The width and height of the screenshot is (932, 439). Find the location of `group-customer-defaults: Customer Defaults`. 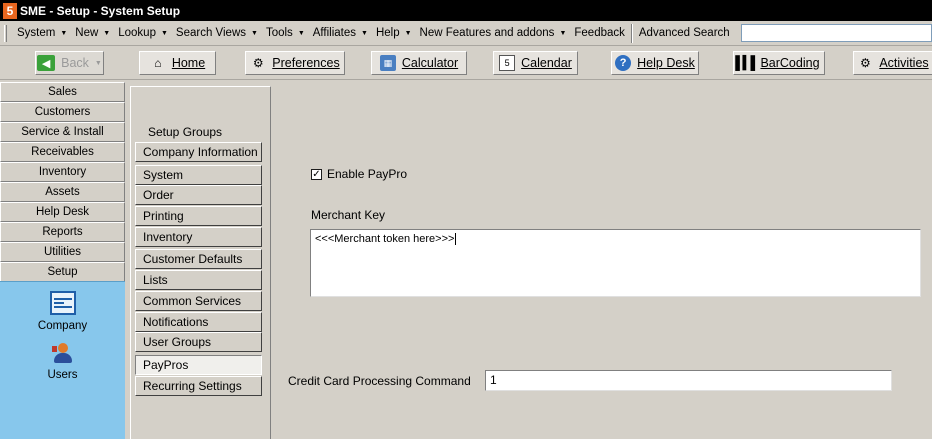

group-customer-defaults: Customer Defaults is located at coordinates (198, 259).